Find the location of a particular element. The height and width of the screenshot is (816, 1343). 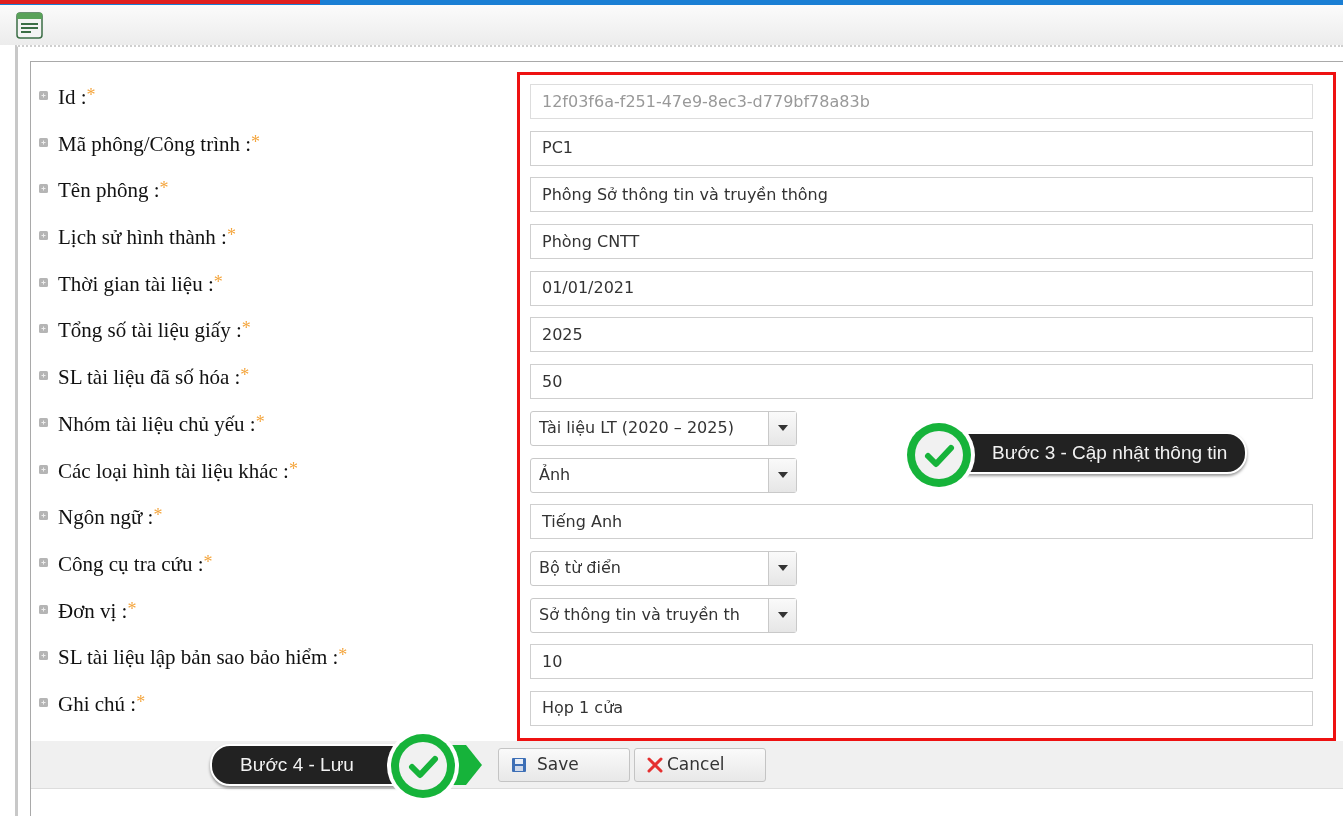

field-label: Ngôn ngữ :* is located at coordinates (110, 518).